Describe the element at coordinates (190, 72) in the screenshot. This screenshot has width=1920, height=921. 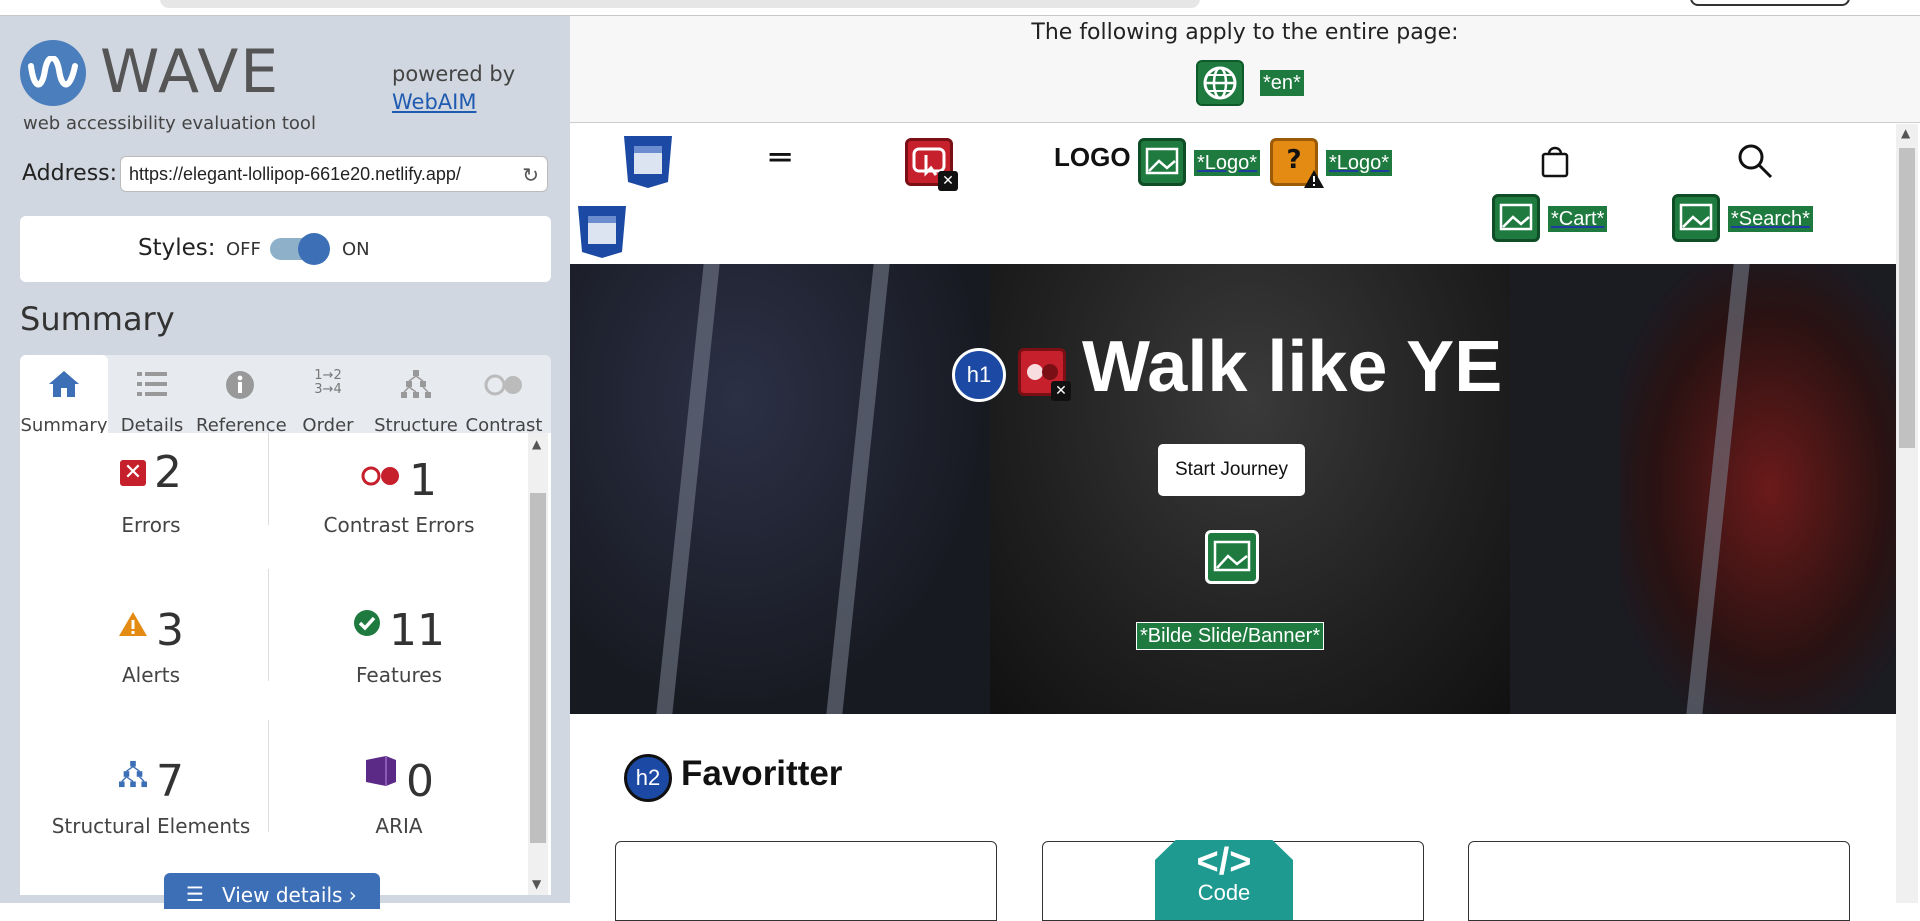
I see `wave-brand: WAVE` at that location.